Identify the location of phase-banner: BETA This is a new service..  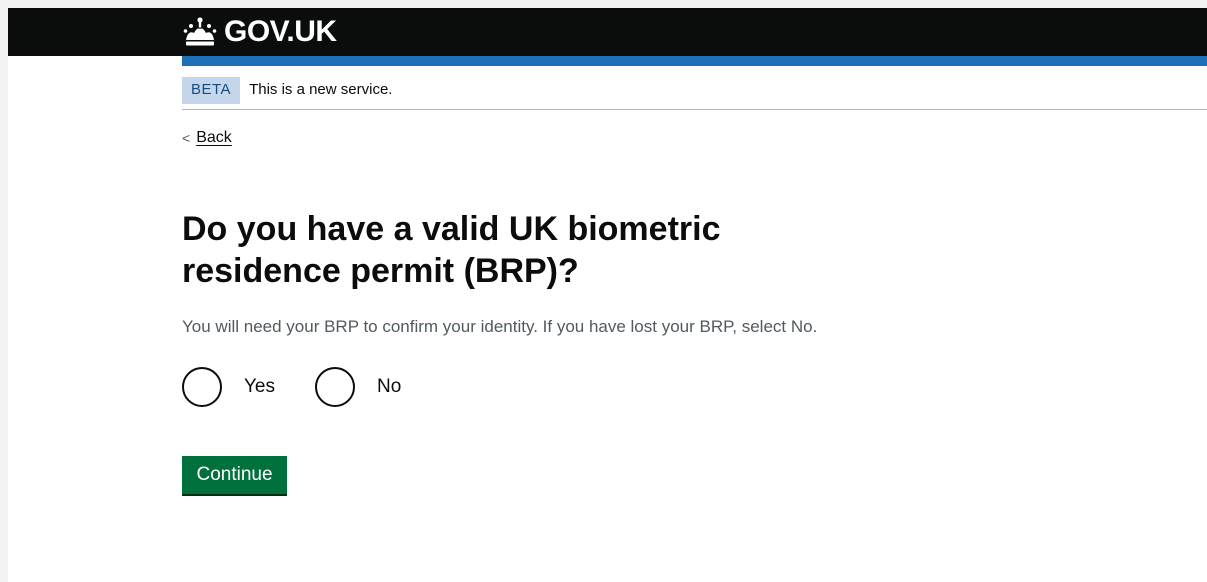
(694, 92).